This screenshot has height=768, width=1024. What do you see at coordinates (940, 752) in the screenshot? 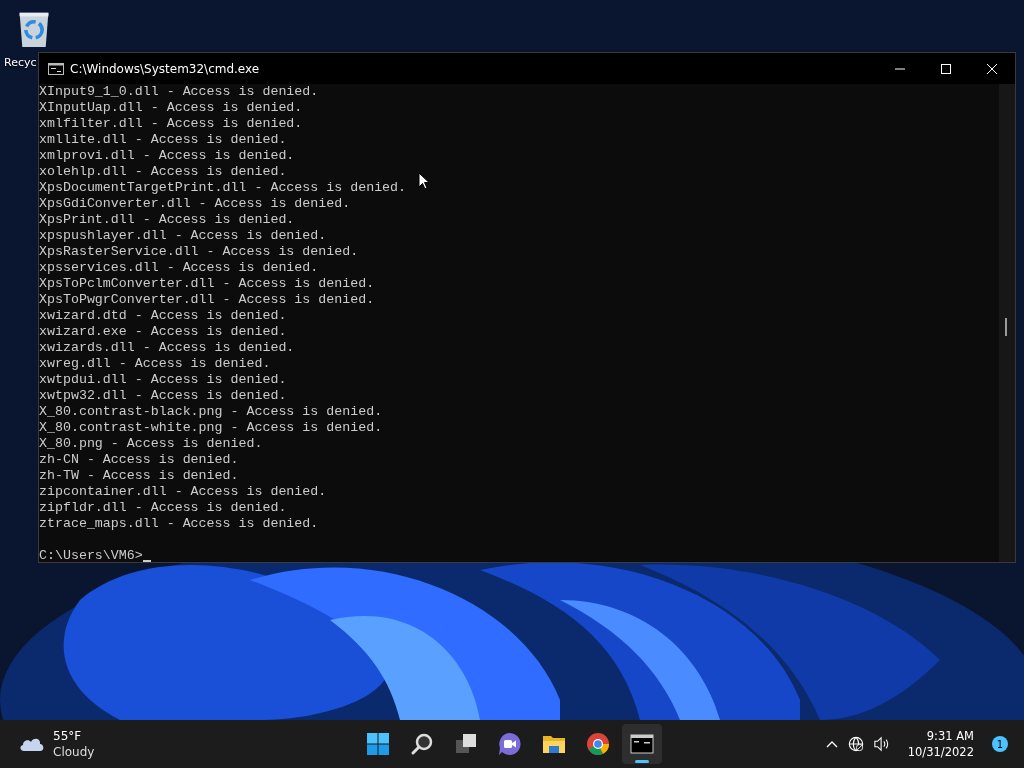
I see `clock-date: 10/31/2022` at bounding box center [940, 752].